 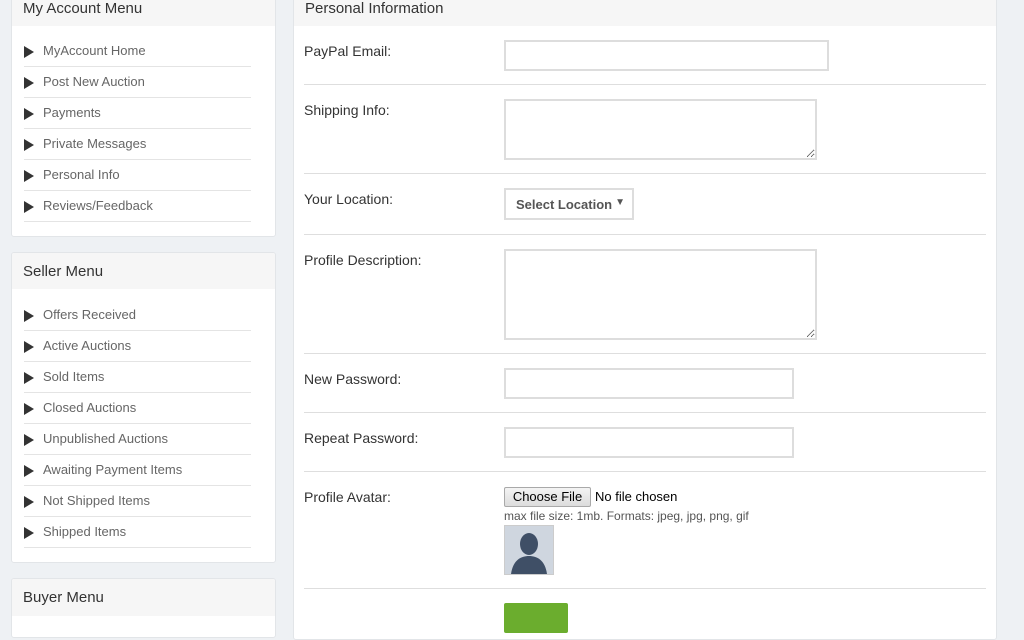 I want to click on sidebar-item-not-shipped-items: Not Shipped Items, so click(x=137, y=501).